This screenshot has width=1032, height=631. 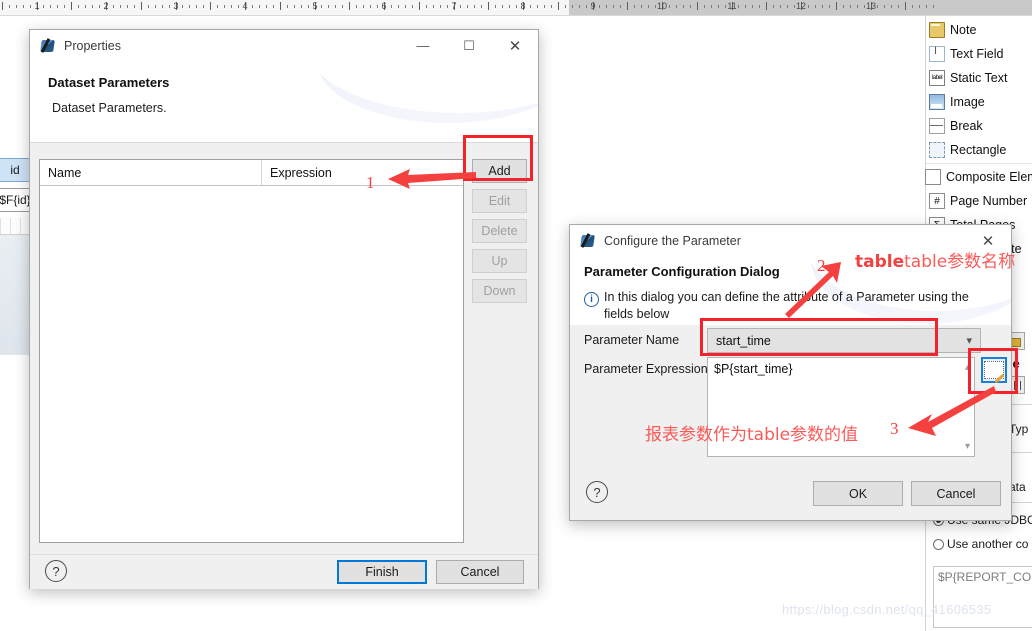 What do you see at coordinates (37, 6) in the screenshot?
I see `ruler-label: 1` at bounding box center [37, 6].